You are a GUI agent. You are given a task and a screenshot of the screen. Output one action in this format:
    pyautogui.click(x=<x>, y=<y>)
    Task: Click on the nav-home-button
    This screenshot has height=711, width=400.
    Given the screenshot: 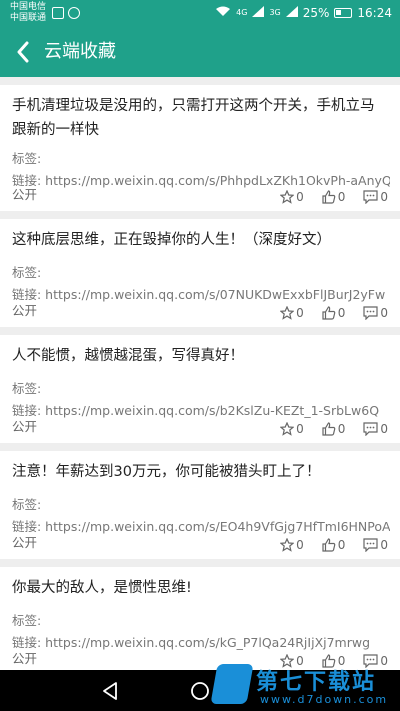 What is the action you would take?
    pyautogui.click(x=200, y=691)
    